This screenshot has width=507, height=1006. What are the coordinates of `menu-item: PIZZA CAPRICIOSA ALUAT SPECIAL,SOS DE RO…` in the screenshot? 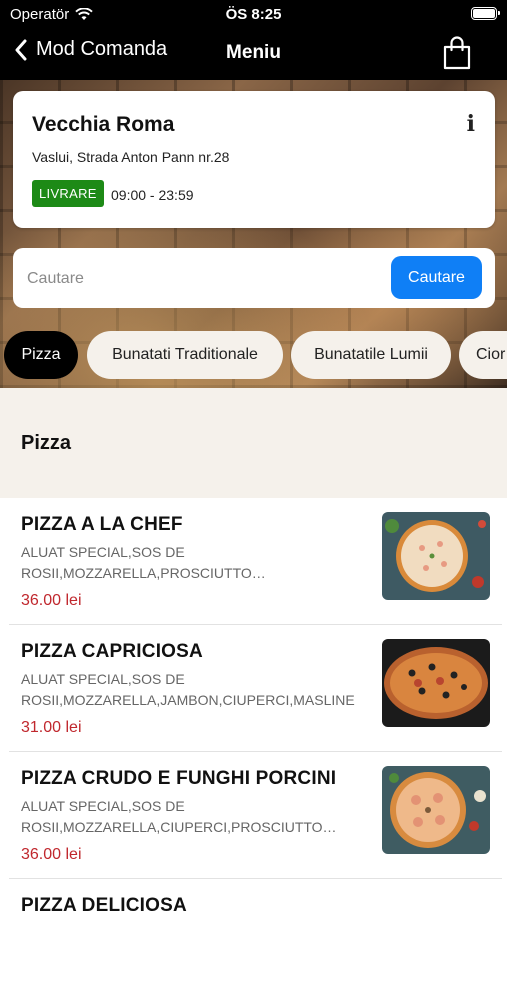 It's located at (253, 688).